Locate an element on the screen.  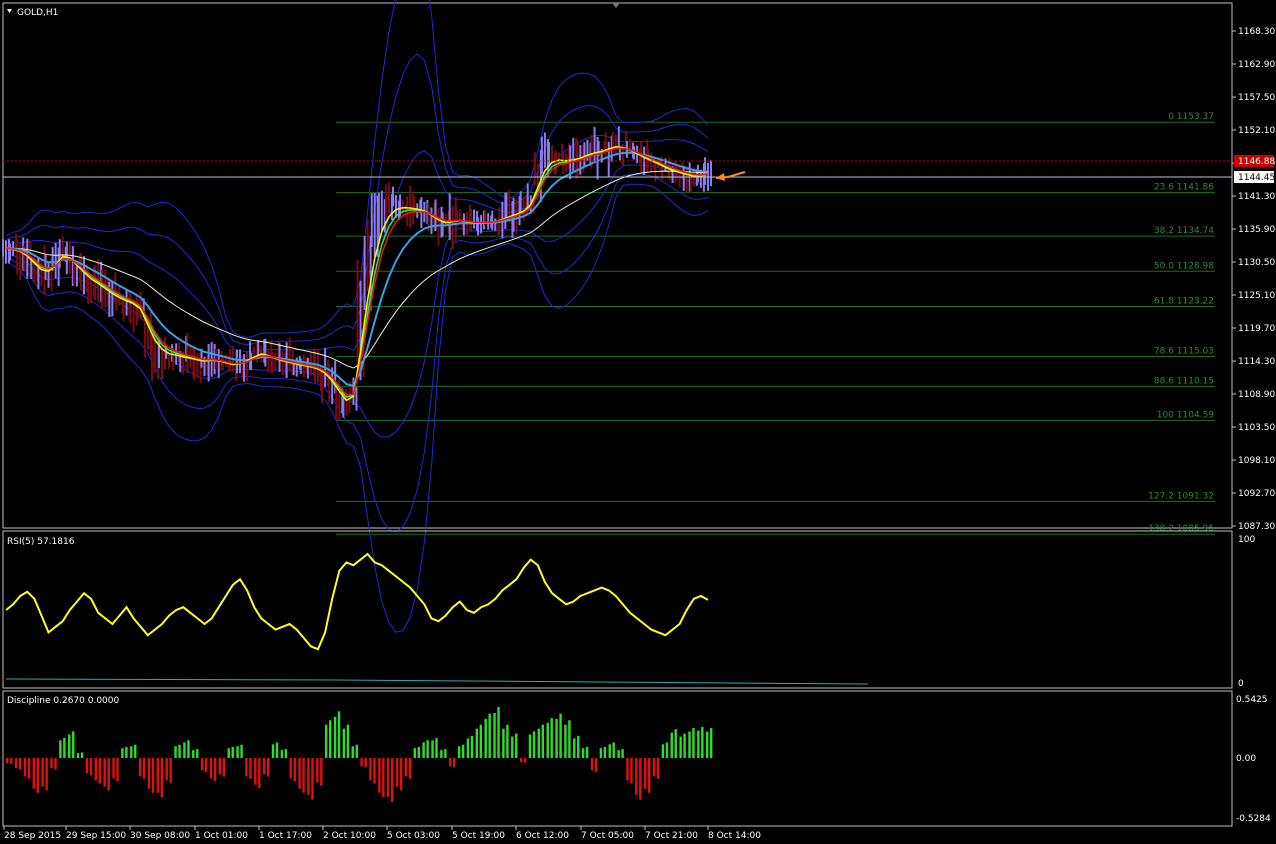
price-axis-label: 1087.30 is located at coordinates (1256, 527).